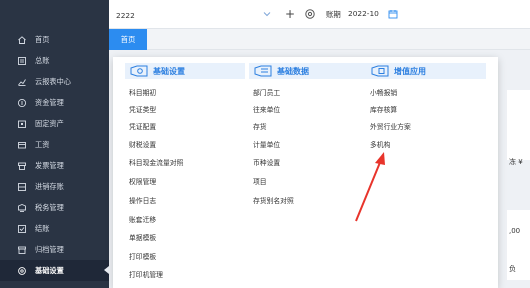  Describe the element at coordinates (410, 71) in the screenshot. I see `column-title: 增值应用` at that location.